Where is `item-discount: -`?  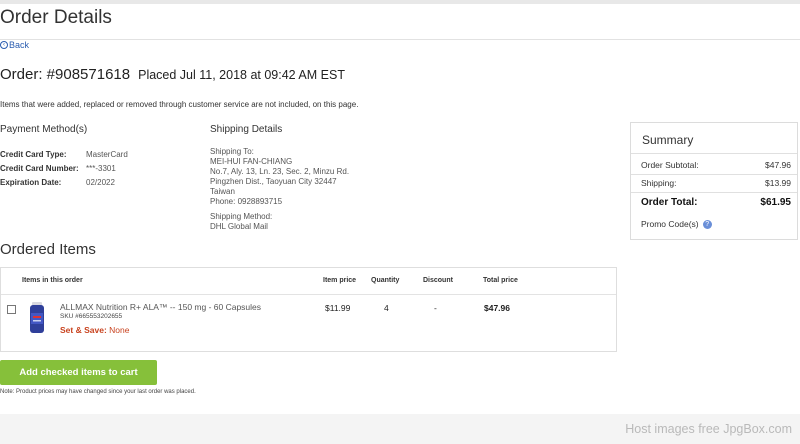 item-discount: - is located at coordinates (435, 308).